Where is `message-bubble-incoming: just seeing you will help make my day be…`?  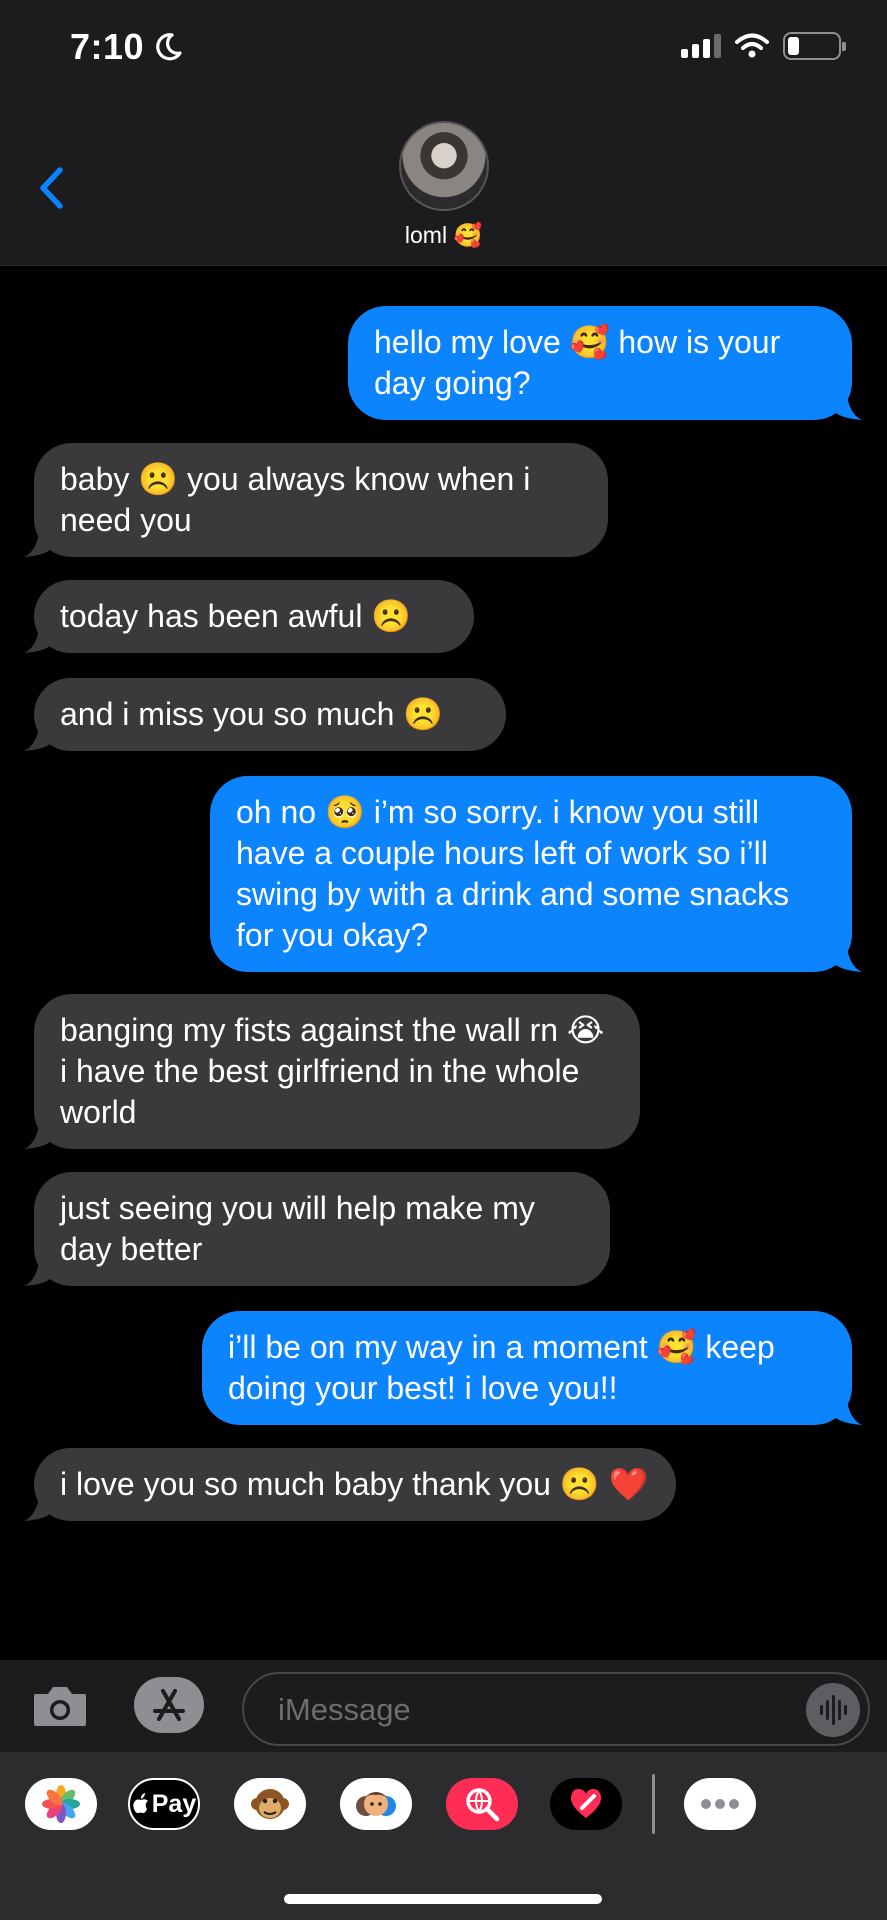
message-bubble-incoming: just seeing you will help make my day be… is located at coordinates (317, 1229).